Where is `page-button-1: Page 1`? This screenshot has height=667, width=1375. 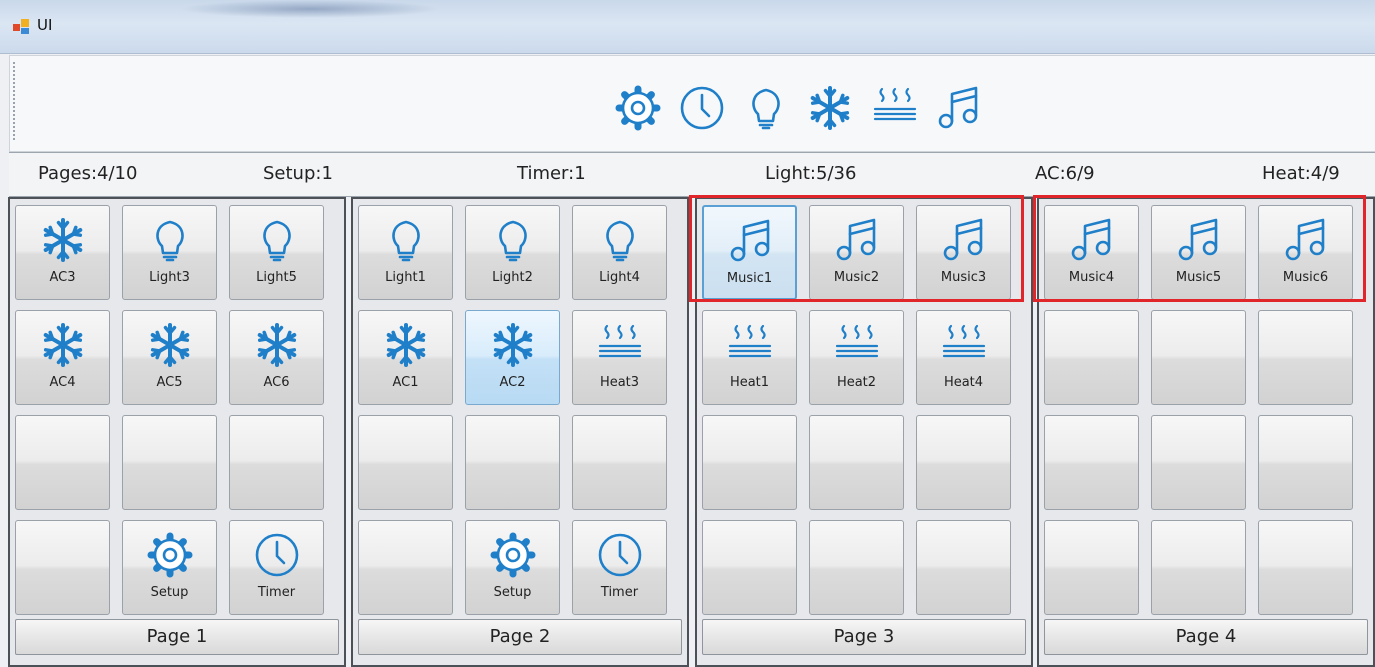 page-button-1: Page 1 is located at coordinates (177, 637).